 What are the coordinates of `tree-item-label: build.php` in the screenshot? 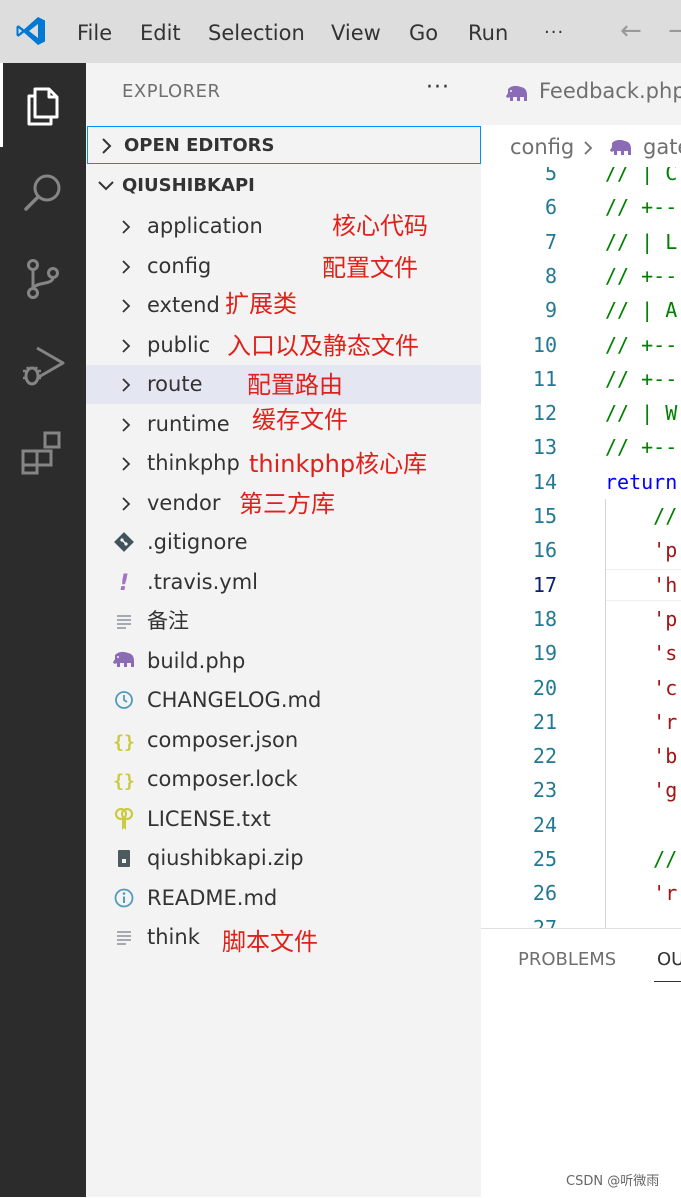 It's located at (196, 660).